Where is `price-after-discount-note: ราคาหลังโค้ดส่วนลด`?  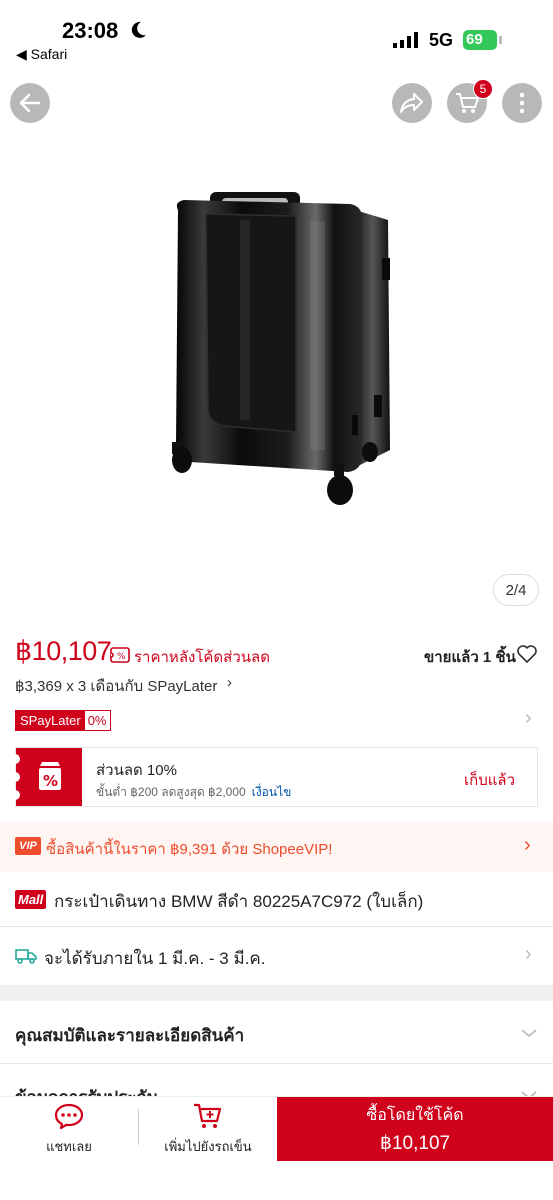 price-after-discount-note: ราคาหลังโค้ดส่วนลด is located at coordinates (202, 657).